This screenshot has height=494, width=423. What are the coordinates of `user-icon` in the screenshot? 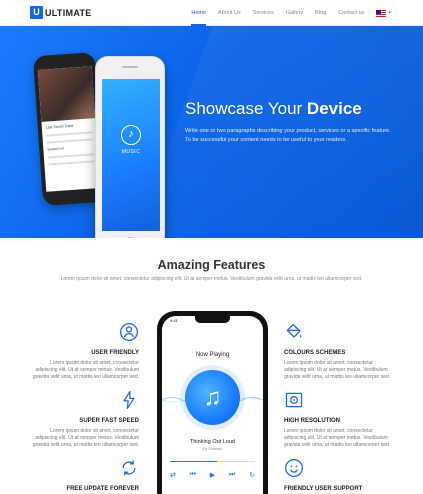 It's located at (129, 332).